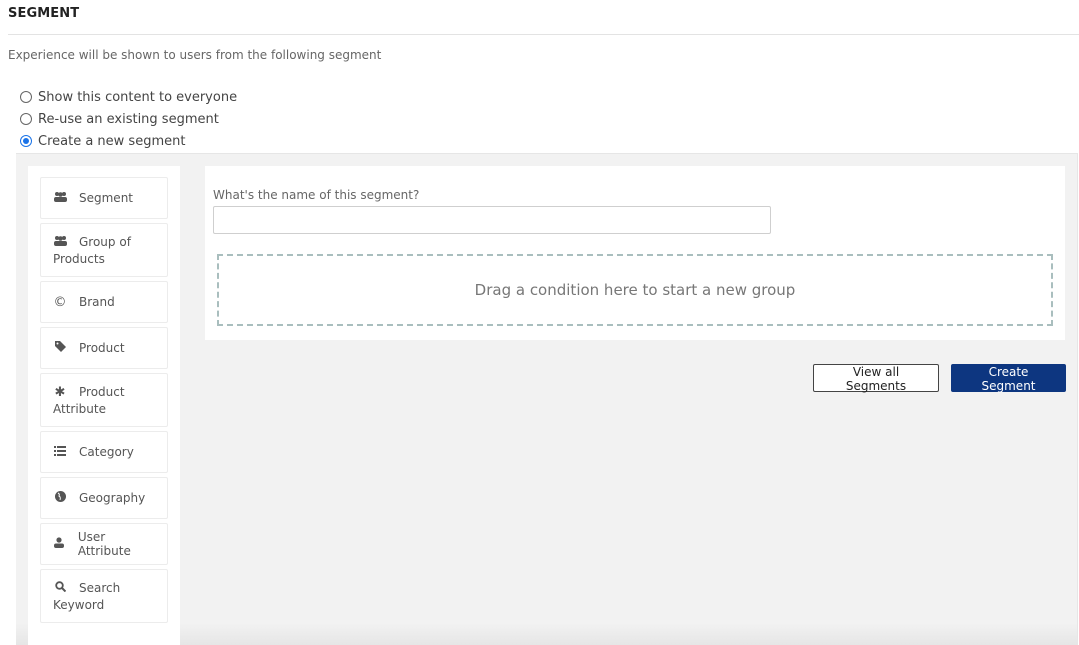  Describe the element at coordinates (44, 13) in the screenshot. I see `page-title: SEGMENT` at that location.